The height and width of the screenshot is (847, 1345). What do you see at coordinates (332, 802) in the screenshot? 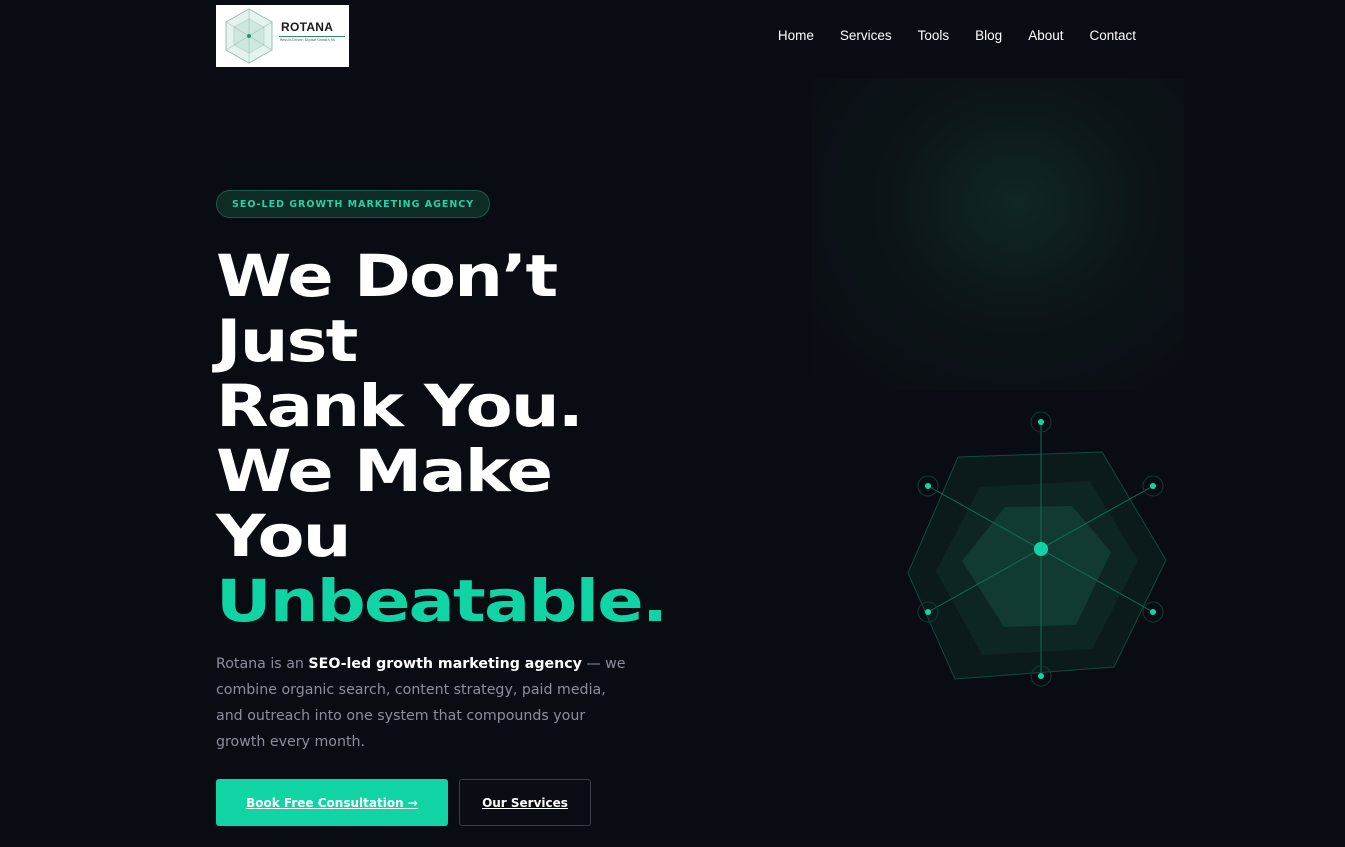
I see `book-consultation-button: Book Free Consultation →` at bounding box center [332, 802].